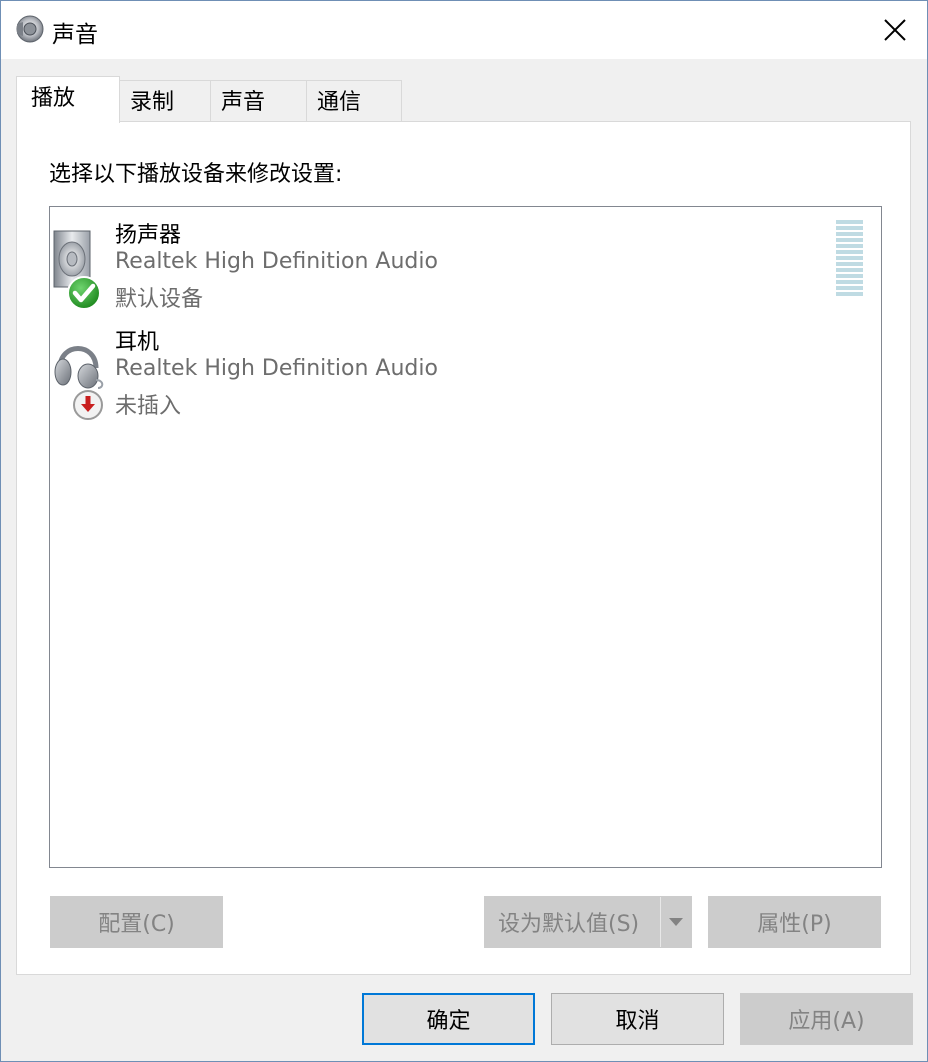  What do you see at coordinates (637, 1019) in the screenshot?
I see `cancel-button: 取消` at bounding box center [637, 1019].